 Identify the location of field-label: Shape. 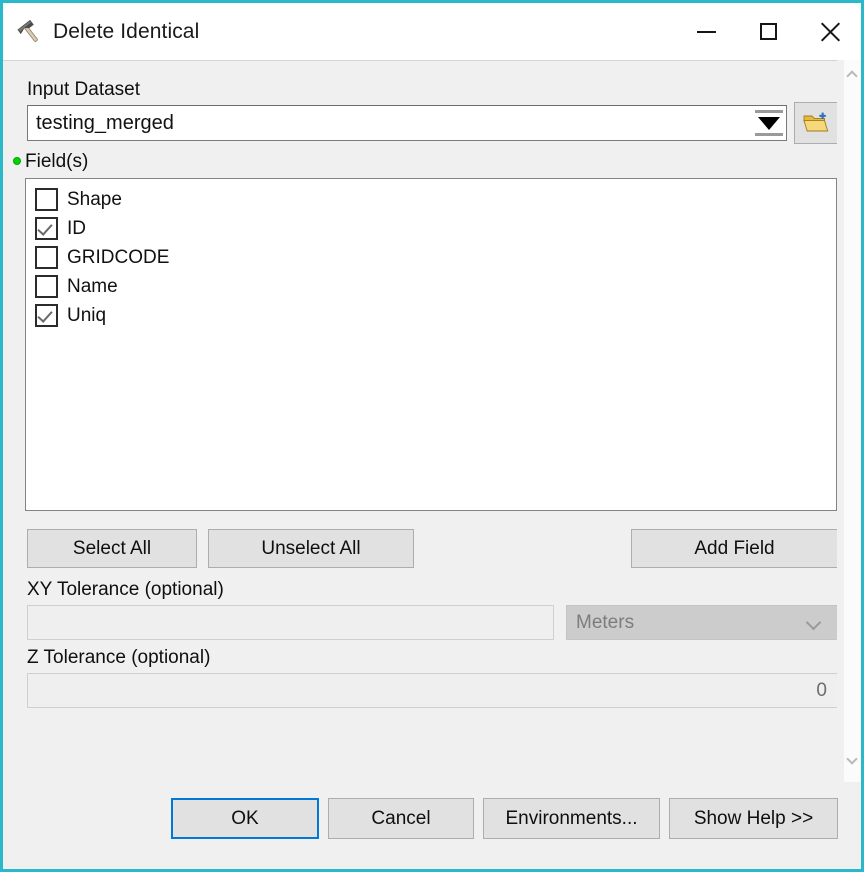
(94, 199).